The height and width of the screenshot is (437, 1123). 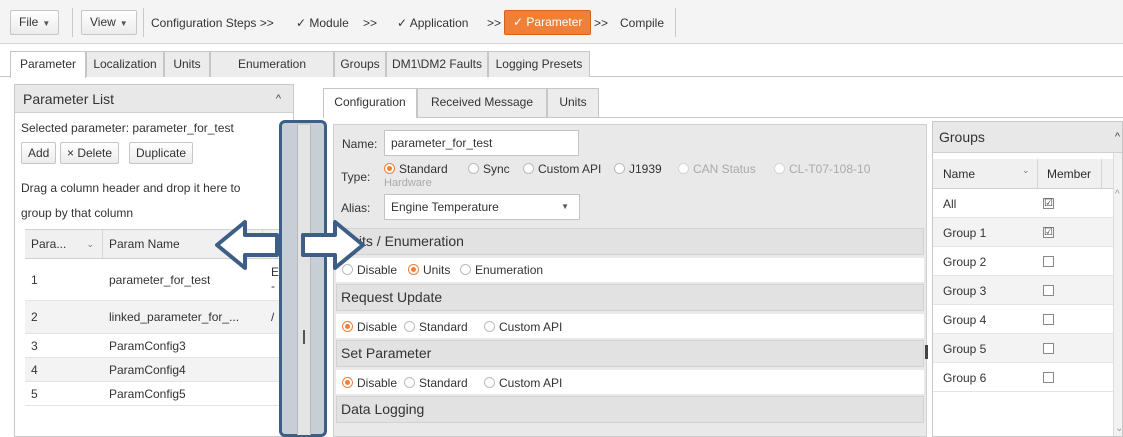 What do you see at coordinates (523, 383) in the screenshot?
I see `set-option-custom-api: Custom API` at bounding box center [523, 383].